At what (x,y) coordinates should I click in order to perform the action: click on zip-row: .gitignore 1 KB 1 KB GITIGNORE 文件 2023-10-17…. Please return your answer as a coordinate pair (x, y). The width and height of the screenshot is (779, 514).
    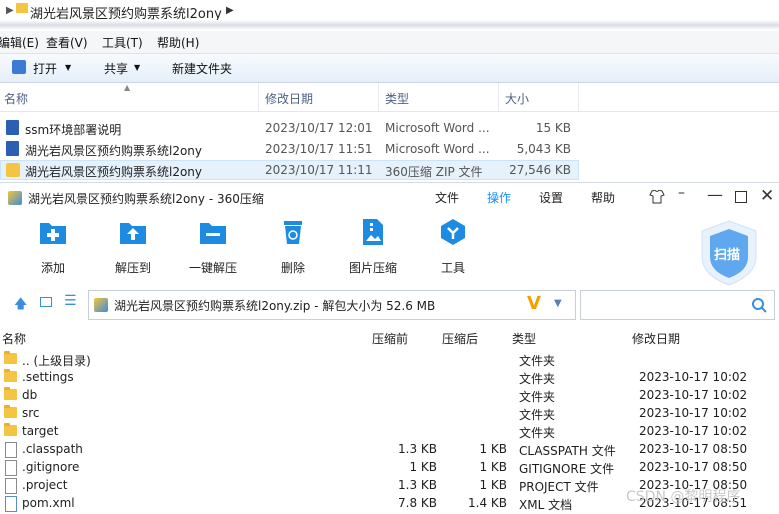
    Looking at the image, I should click on (389, 468).